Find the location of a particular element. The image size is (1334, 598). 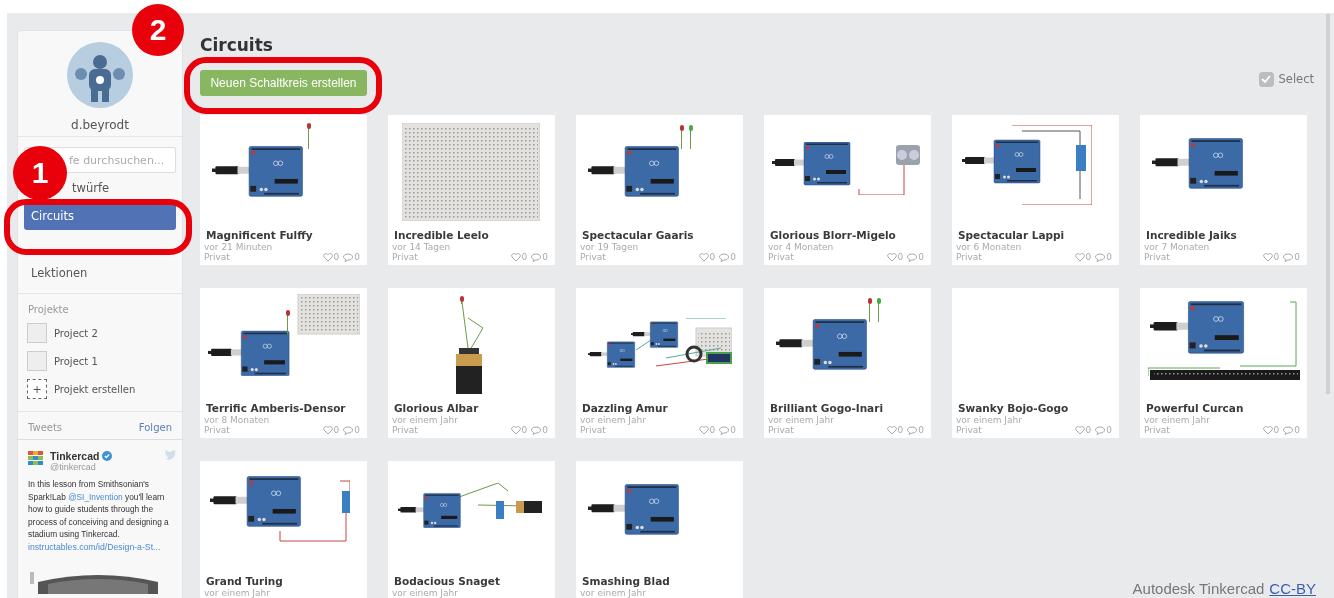

nav-item: Lektionen is located at coordinates (59, 273).